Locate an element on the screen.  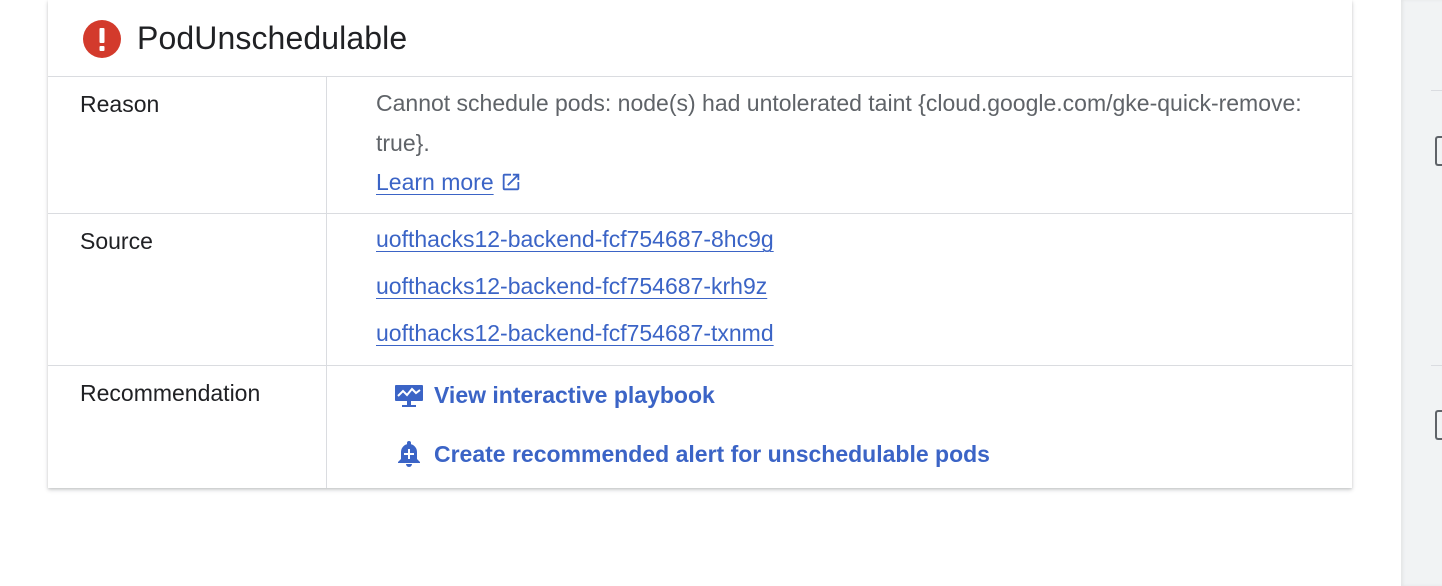
view-playbook-button: View interactive playbook is located at coordinates (554, 395).